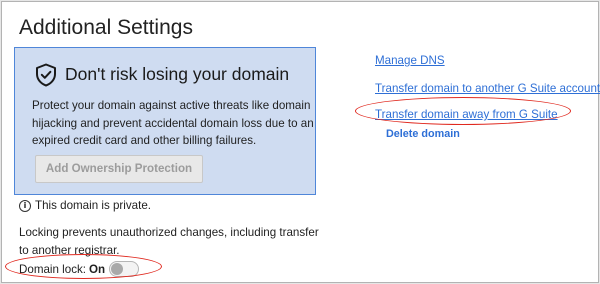 This screenshot has width=600, height=284. Describe the element at coordinates (25, 205) in the screenshot. I see `info-icon: i` at that location.